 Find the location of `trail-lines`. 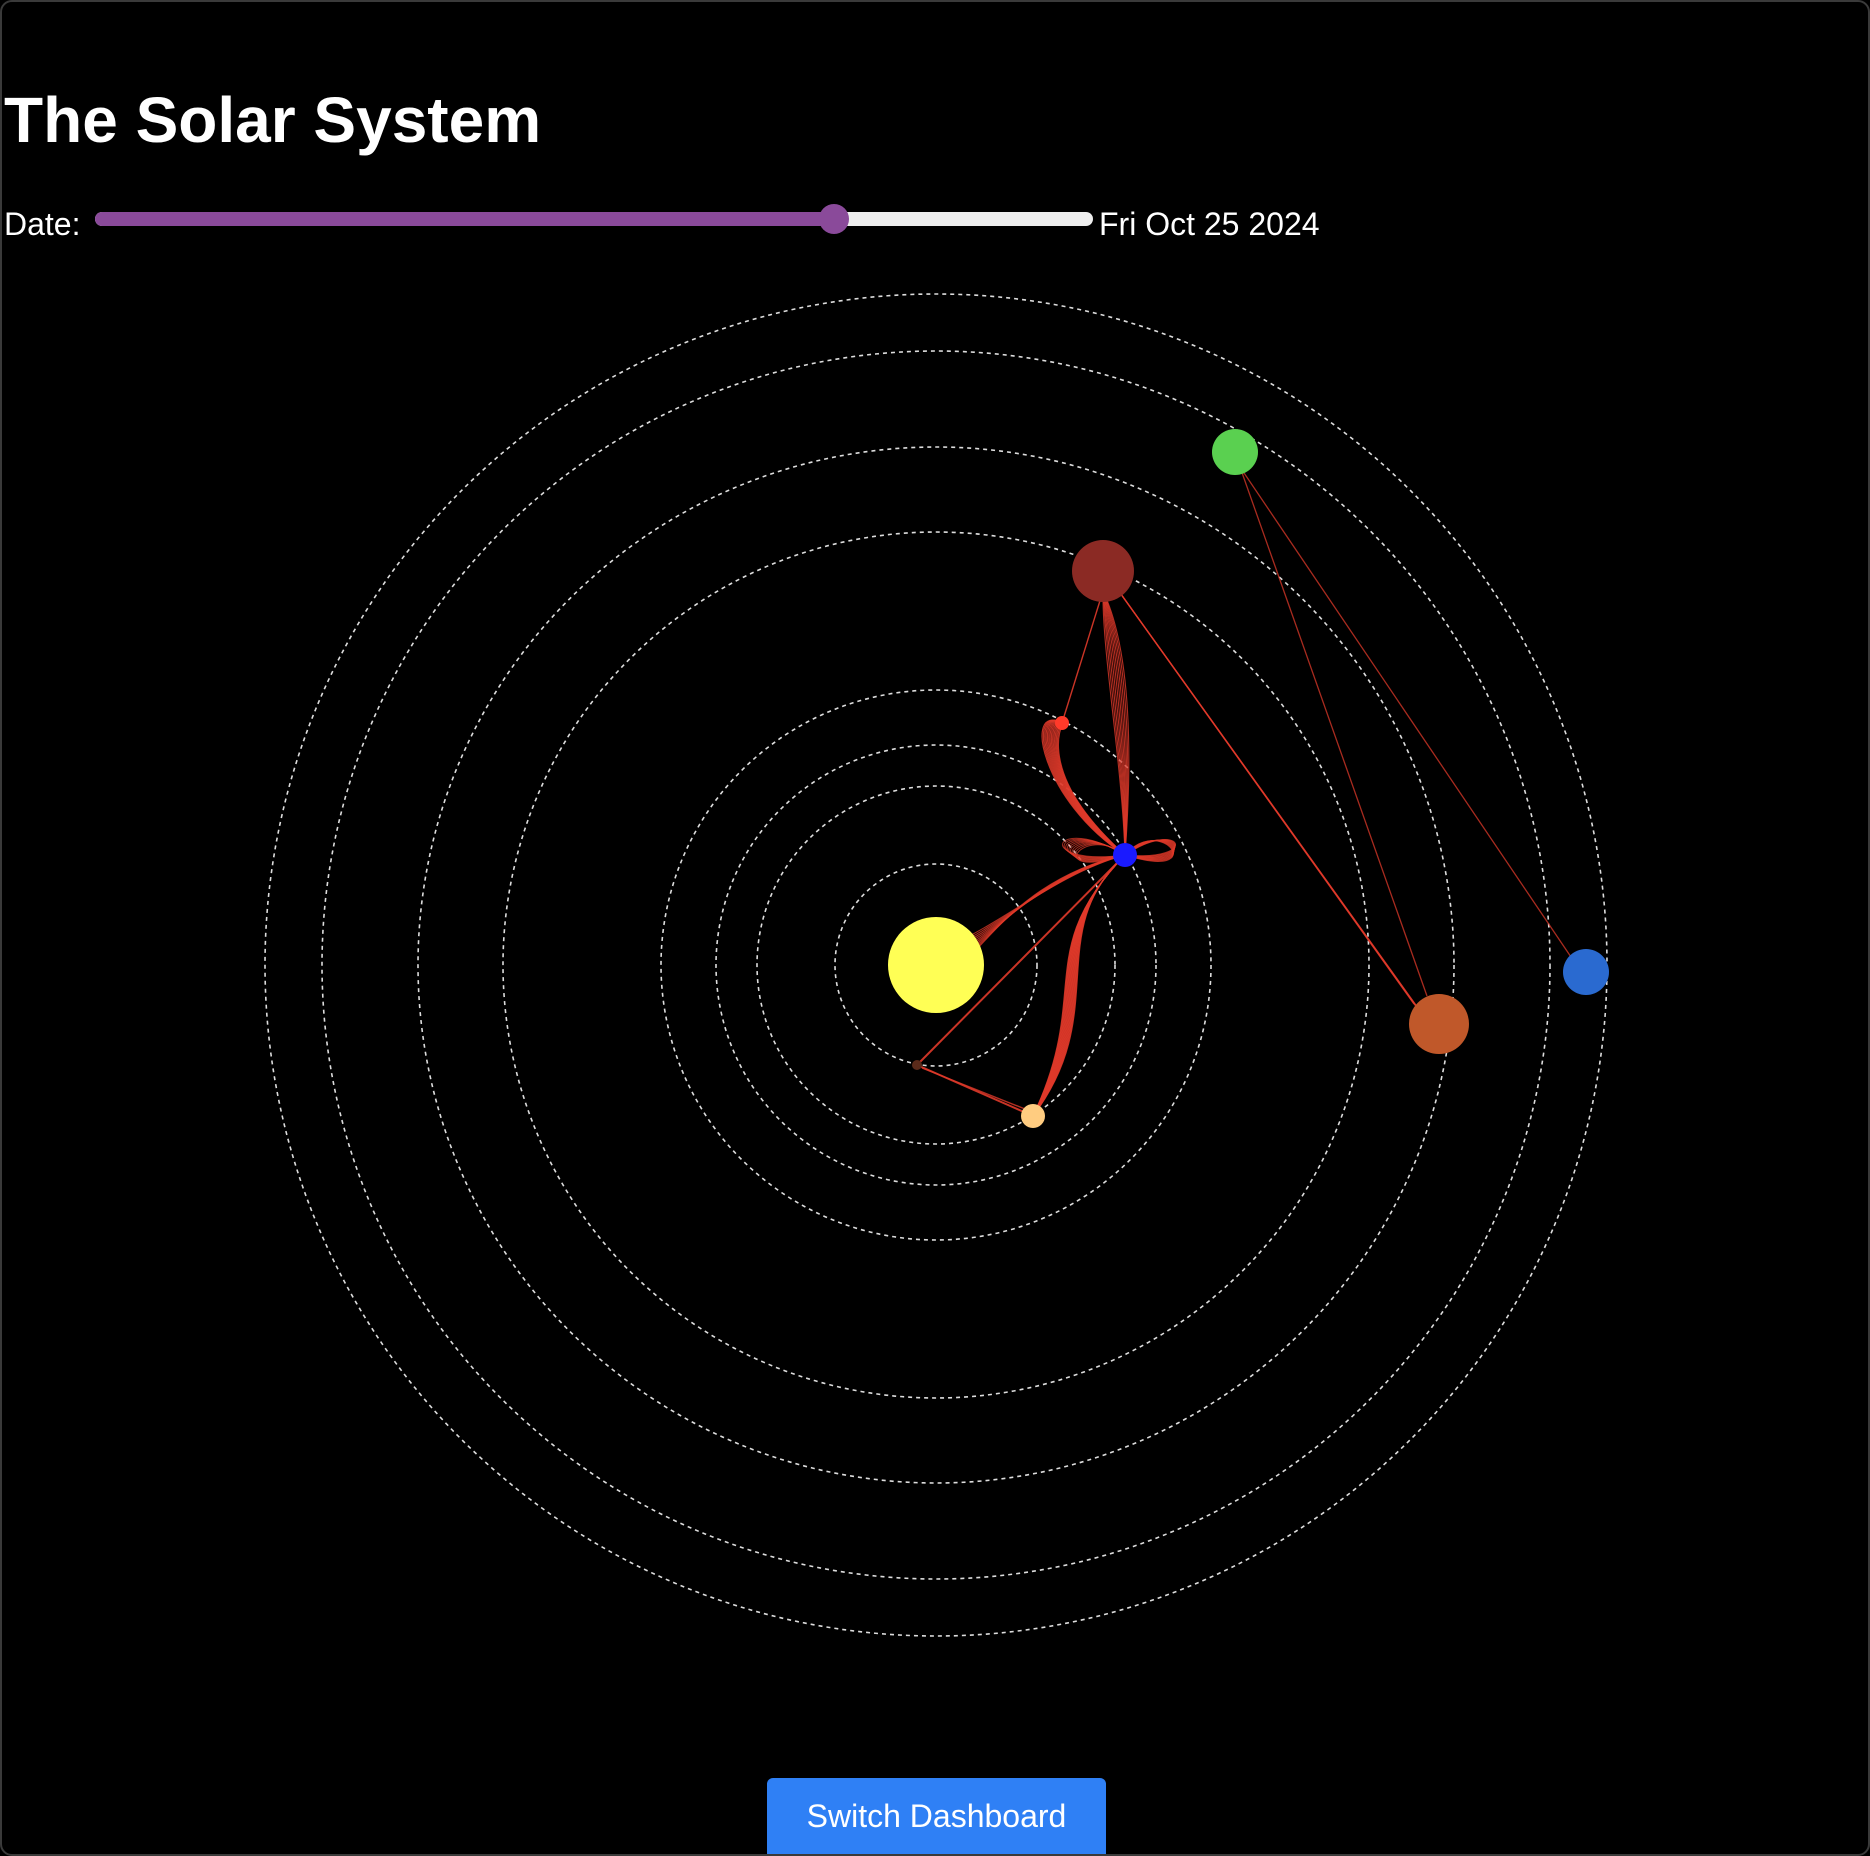

trail-lines is located at coordinates (1244, 791).